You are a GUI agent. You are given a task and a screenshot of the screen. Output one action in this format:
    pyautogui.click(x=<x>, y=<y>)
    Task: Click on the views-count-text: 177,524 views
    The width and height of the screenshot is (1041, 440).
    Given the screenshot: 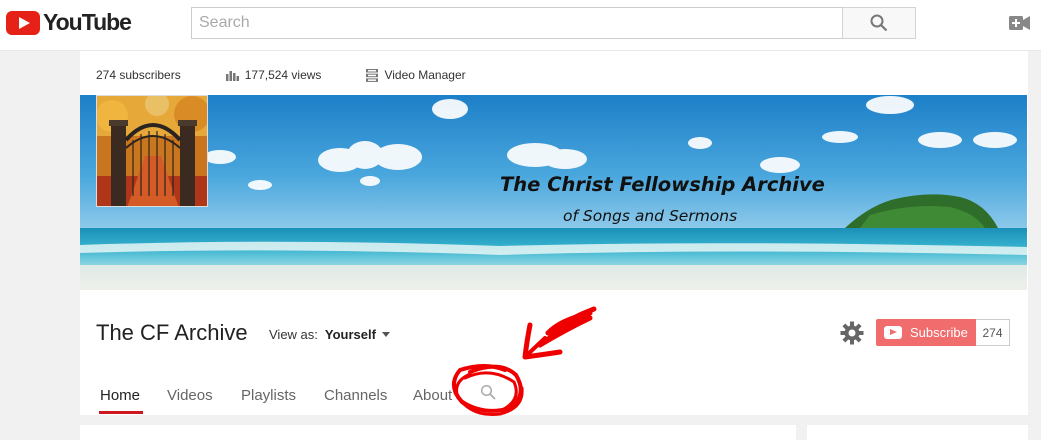 What is the action you would take?
    pyautogui.click(x=283, y=75)
    